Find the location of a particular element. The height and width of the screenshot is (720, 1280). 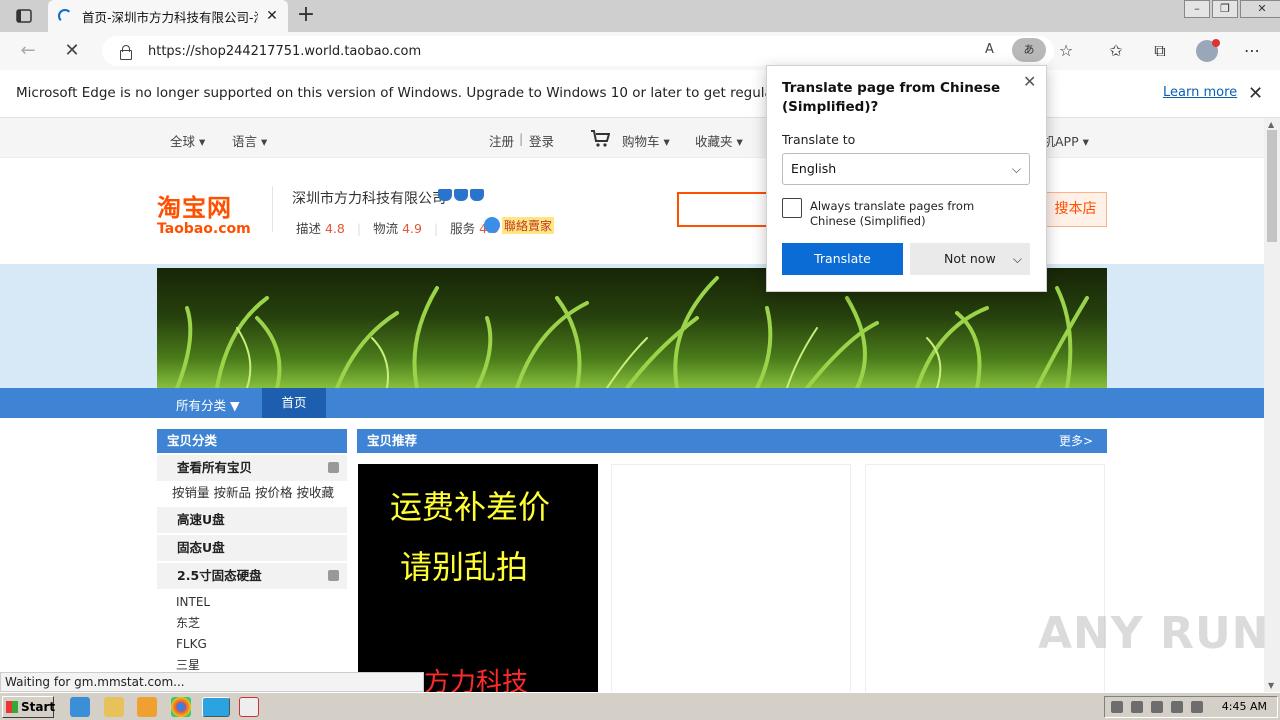

restore-button: ❐ is located at coordinates (1225, 9).